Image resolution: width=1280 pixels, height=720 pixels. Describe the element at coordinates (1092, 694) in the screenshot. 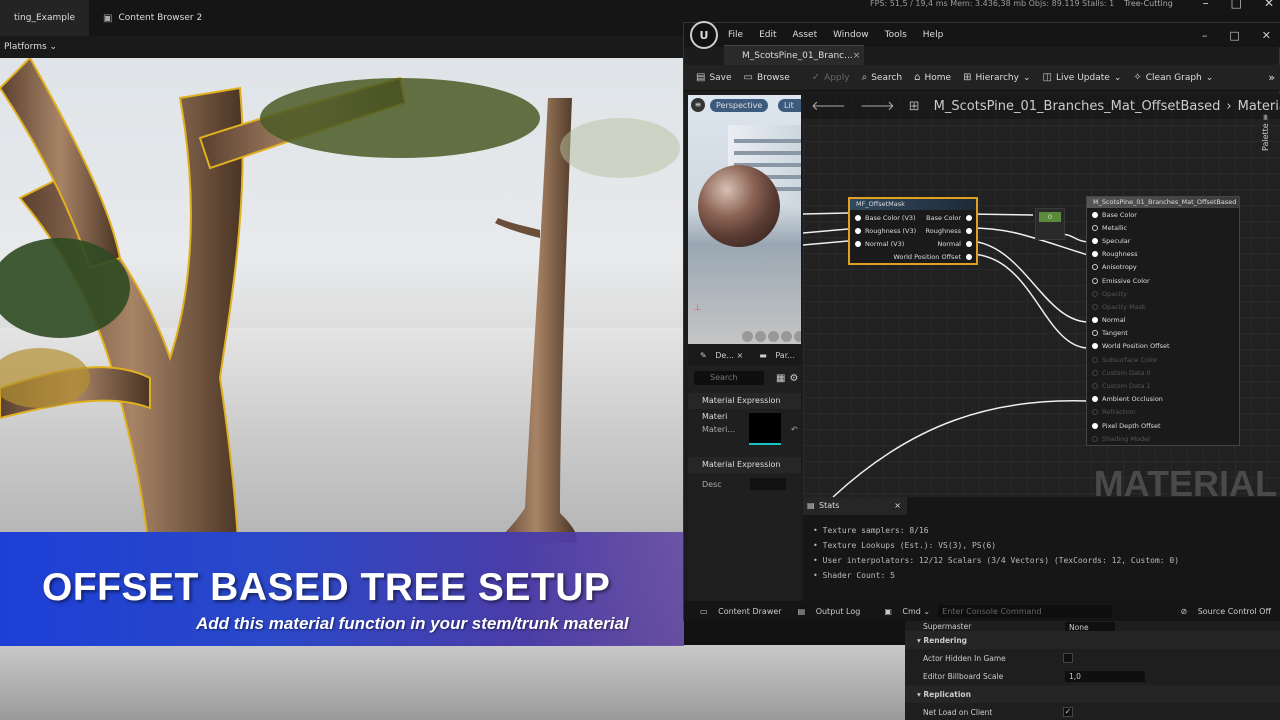

I see `replication-section: ▾ Replication` at that location.